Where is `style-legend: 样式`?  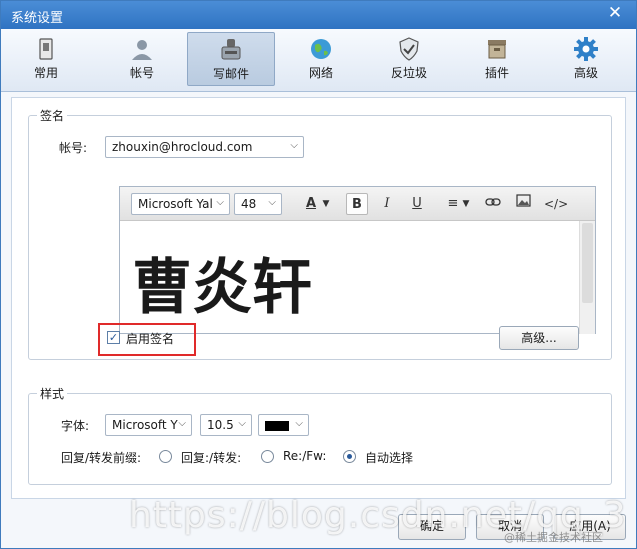
style-legend: 样式 is located at coordinates (52, 393).